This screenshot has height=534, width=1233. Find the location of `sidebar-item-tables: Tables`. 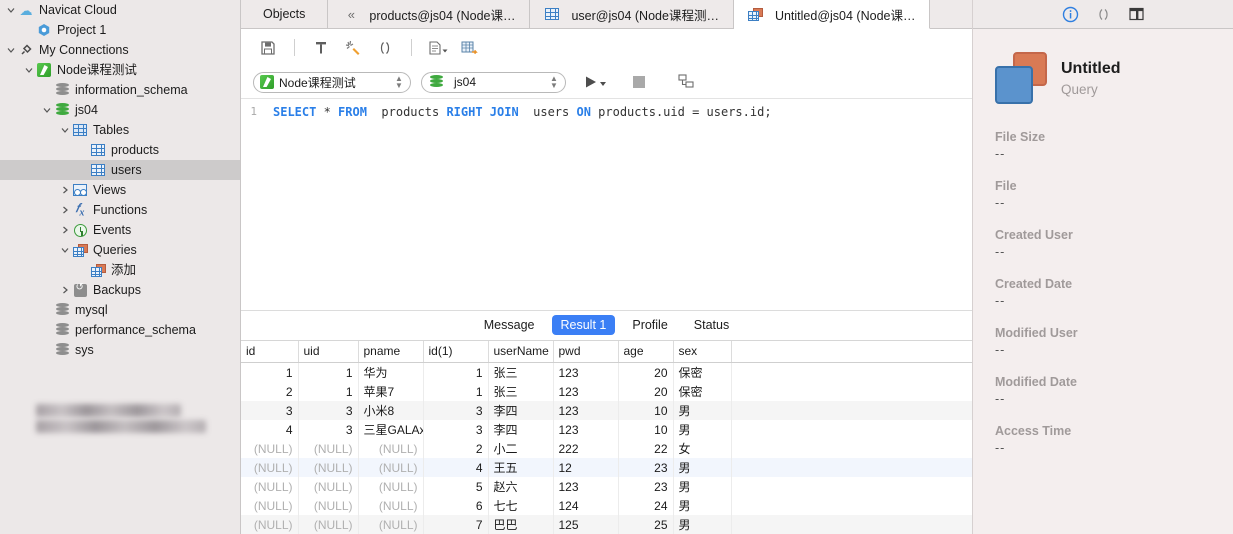

sidebar-item-tables: Tables is located at coordinates (120, 130).